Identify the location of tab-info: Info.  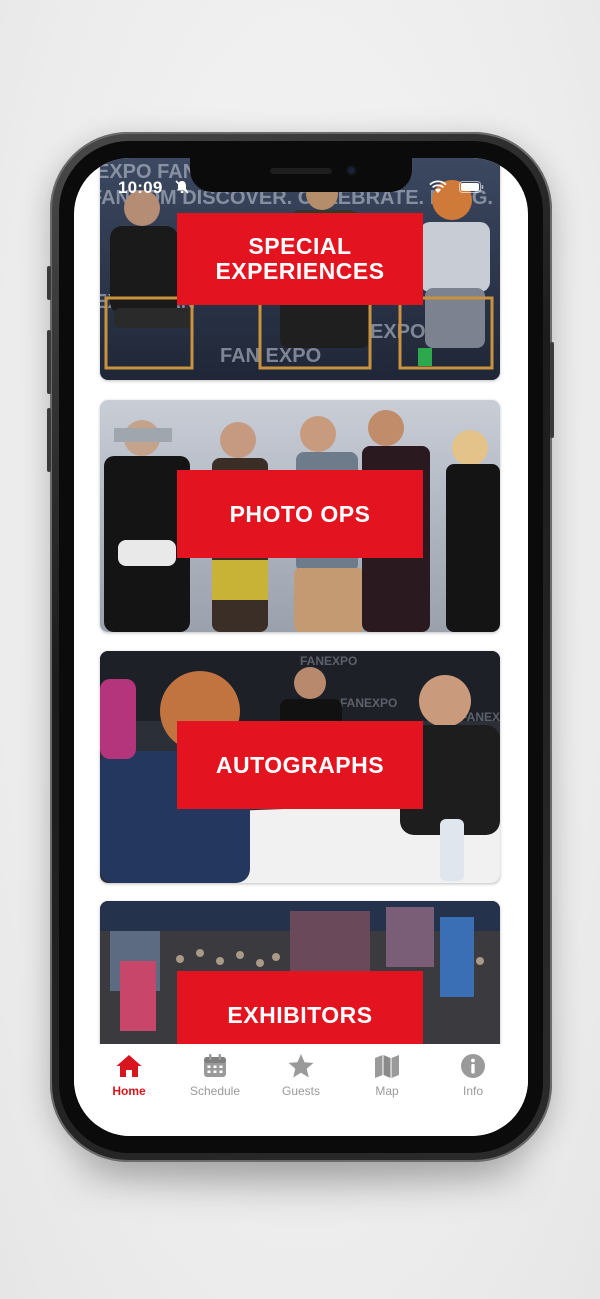
(473, 1090).